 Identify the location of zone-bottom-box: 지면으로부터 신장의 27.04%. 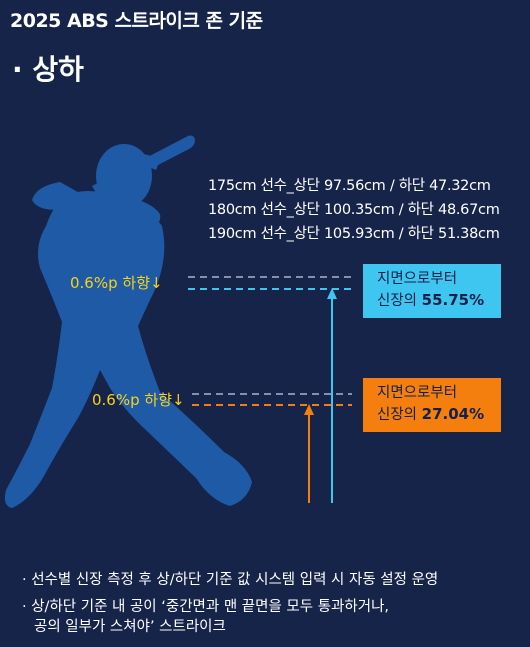
(432, 405).